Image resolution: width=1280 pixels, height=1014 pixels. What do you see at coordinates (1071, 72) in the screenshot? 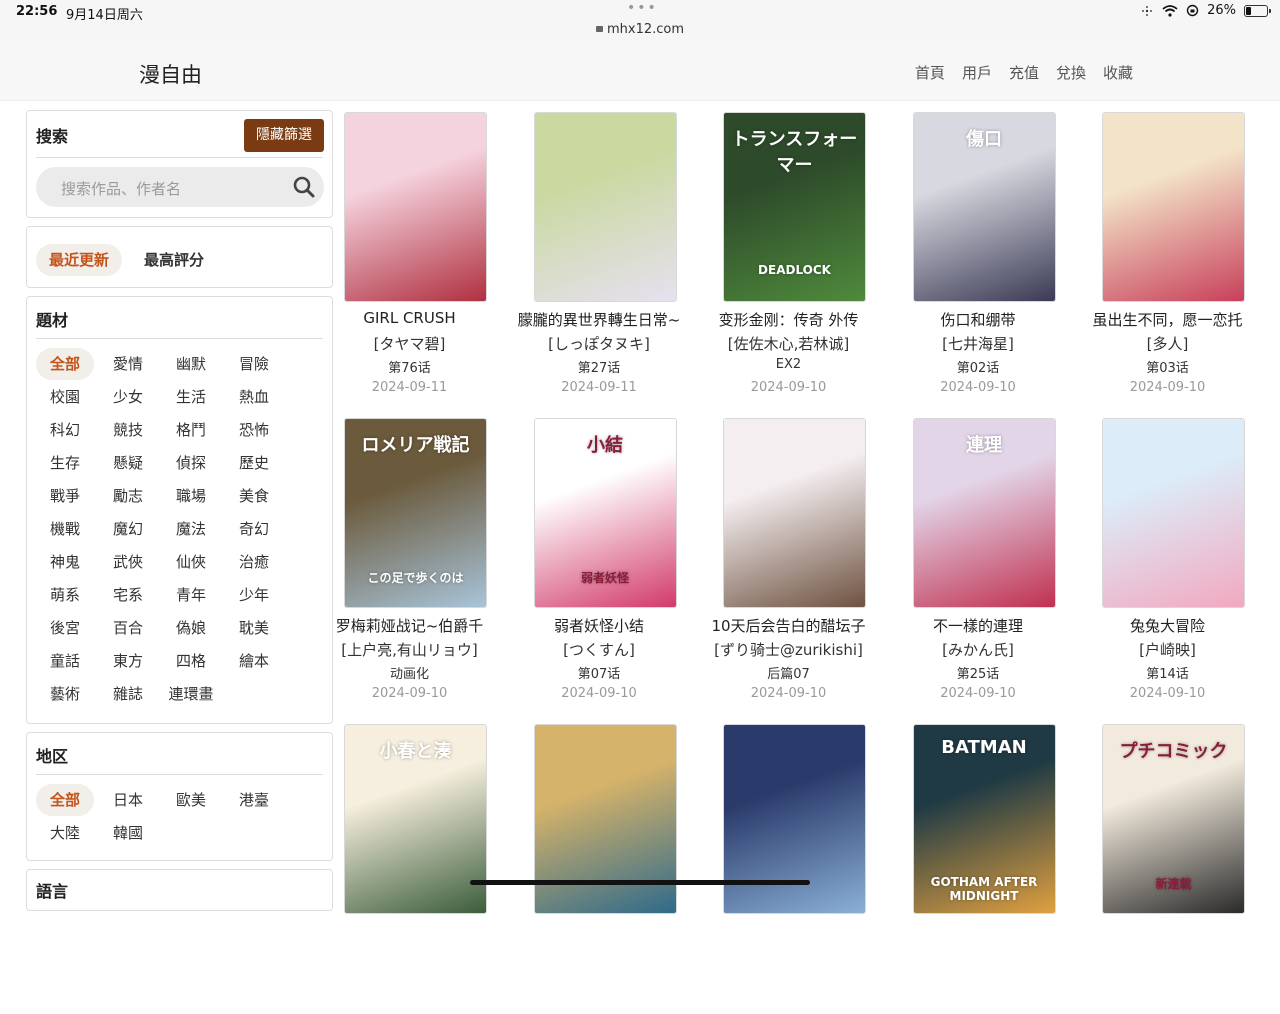
I see `nav-redeem: 兌換` at bounding box center [1071, 72].